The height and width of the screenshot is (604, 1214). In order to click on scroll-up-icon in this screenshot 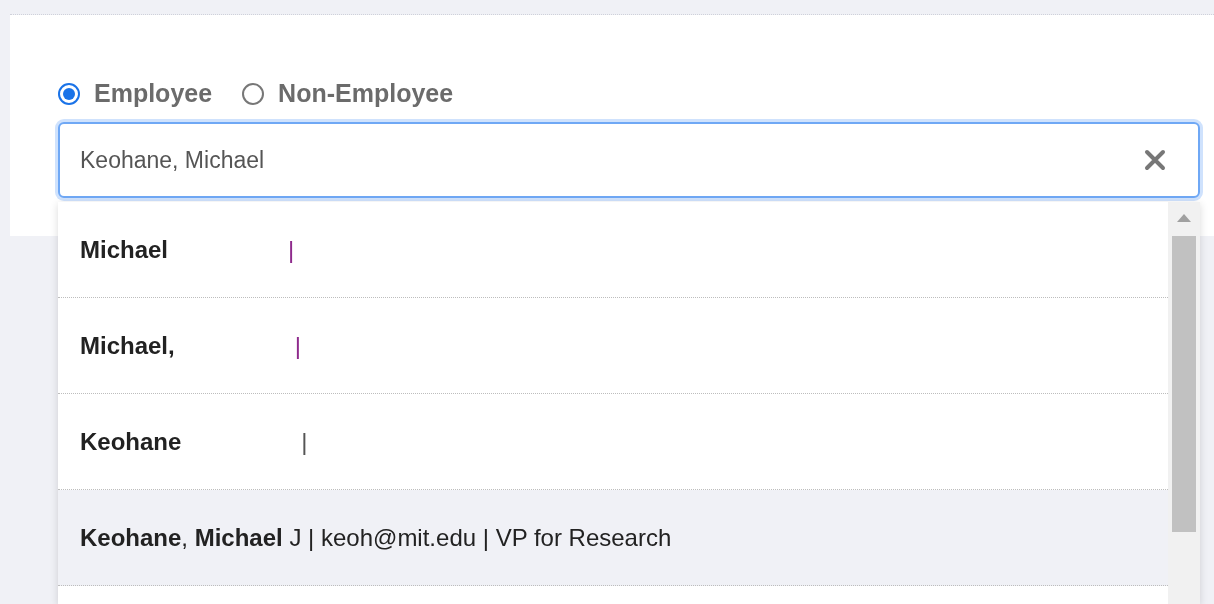, I will do `click(1184, 218)`.